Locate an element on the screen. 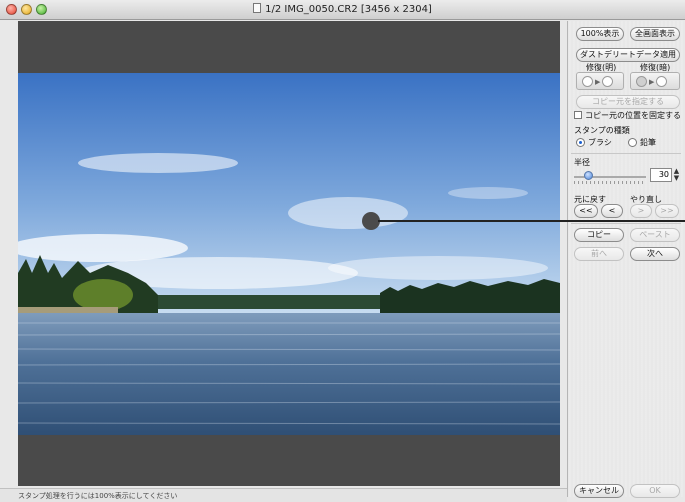  ok-button: OK is located at coordinates (655, 491).